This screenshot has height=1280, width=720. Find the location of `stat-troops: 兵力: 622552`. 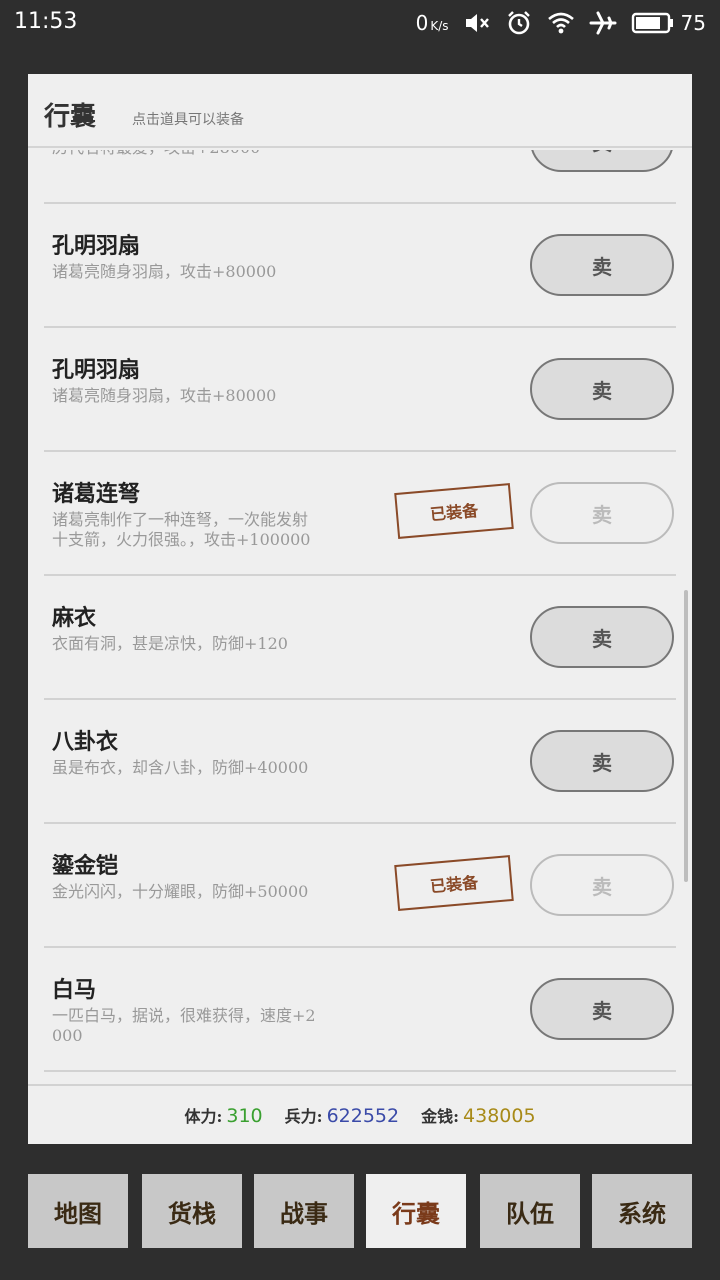

stat-troops: 兵力: 622552 is located at coordinates (342, 1116).